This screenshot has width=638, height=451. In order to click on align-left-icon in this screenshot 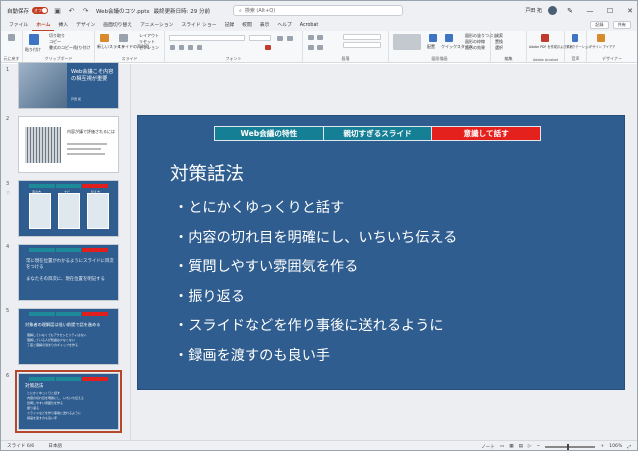, I will do `click(311, 47)`.